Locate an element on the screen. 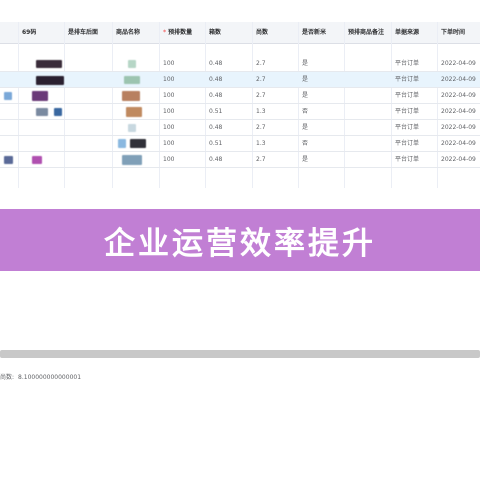  table-footer-summary: 尚数: 8.100000000000001 is located at coordinates (40, 376).